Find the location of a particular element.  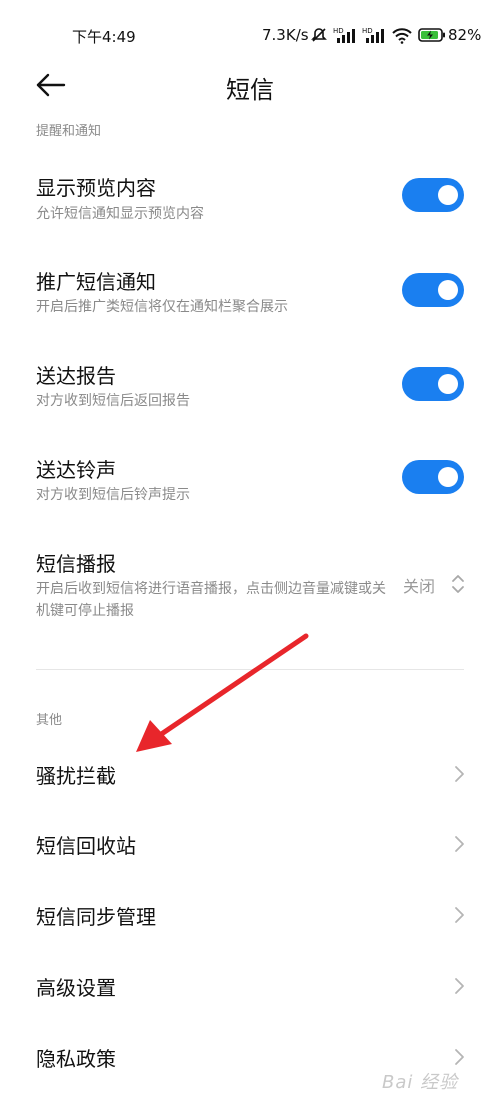

setting-subtitle: 开启后收到短信将进行语音播报，点击侧边音量减键或关机键可停止播报 is located at coordinates (211, 600).